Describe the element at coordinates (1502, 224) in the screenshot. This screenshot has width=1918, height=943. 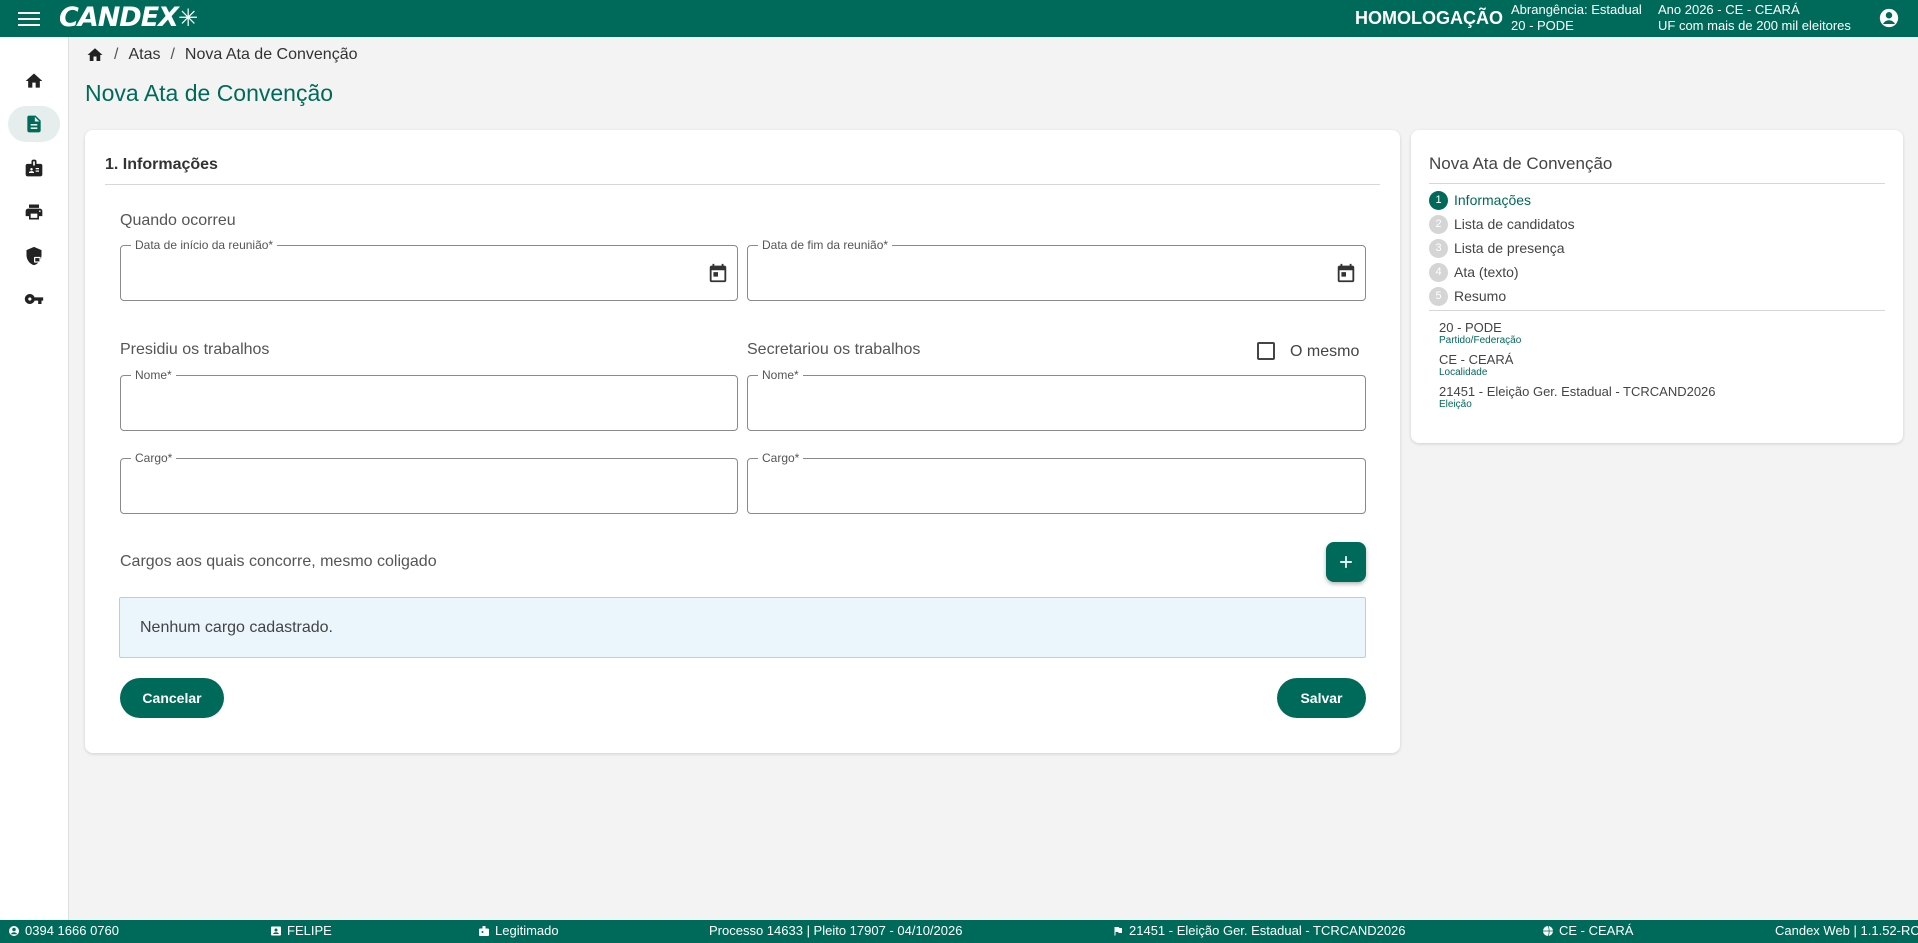
I see `step-lista-candidatos: 2 Lista de candidatos` at that location.